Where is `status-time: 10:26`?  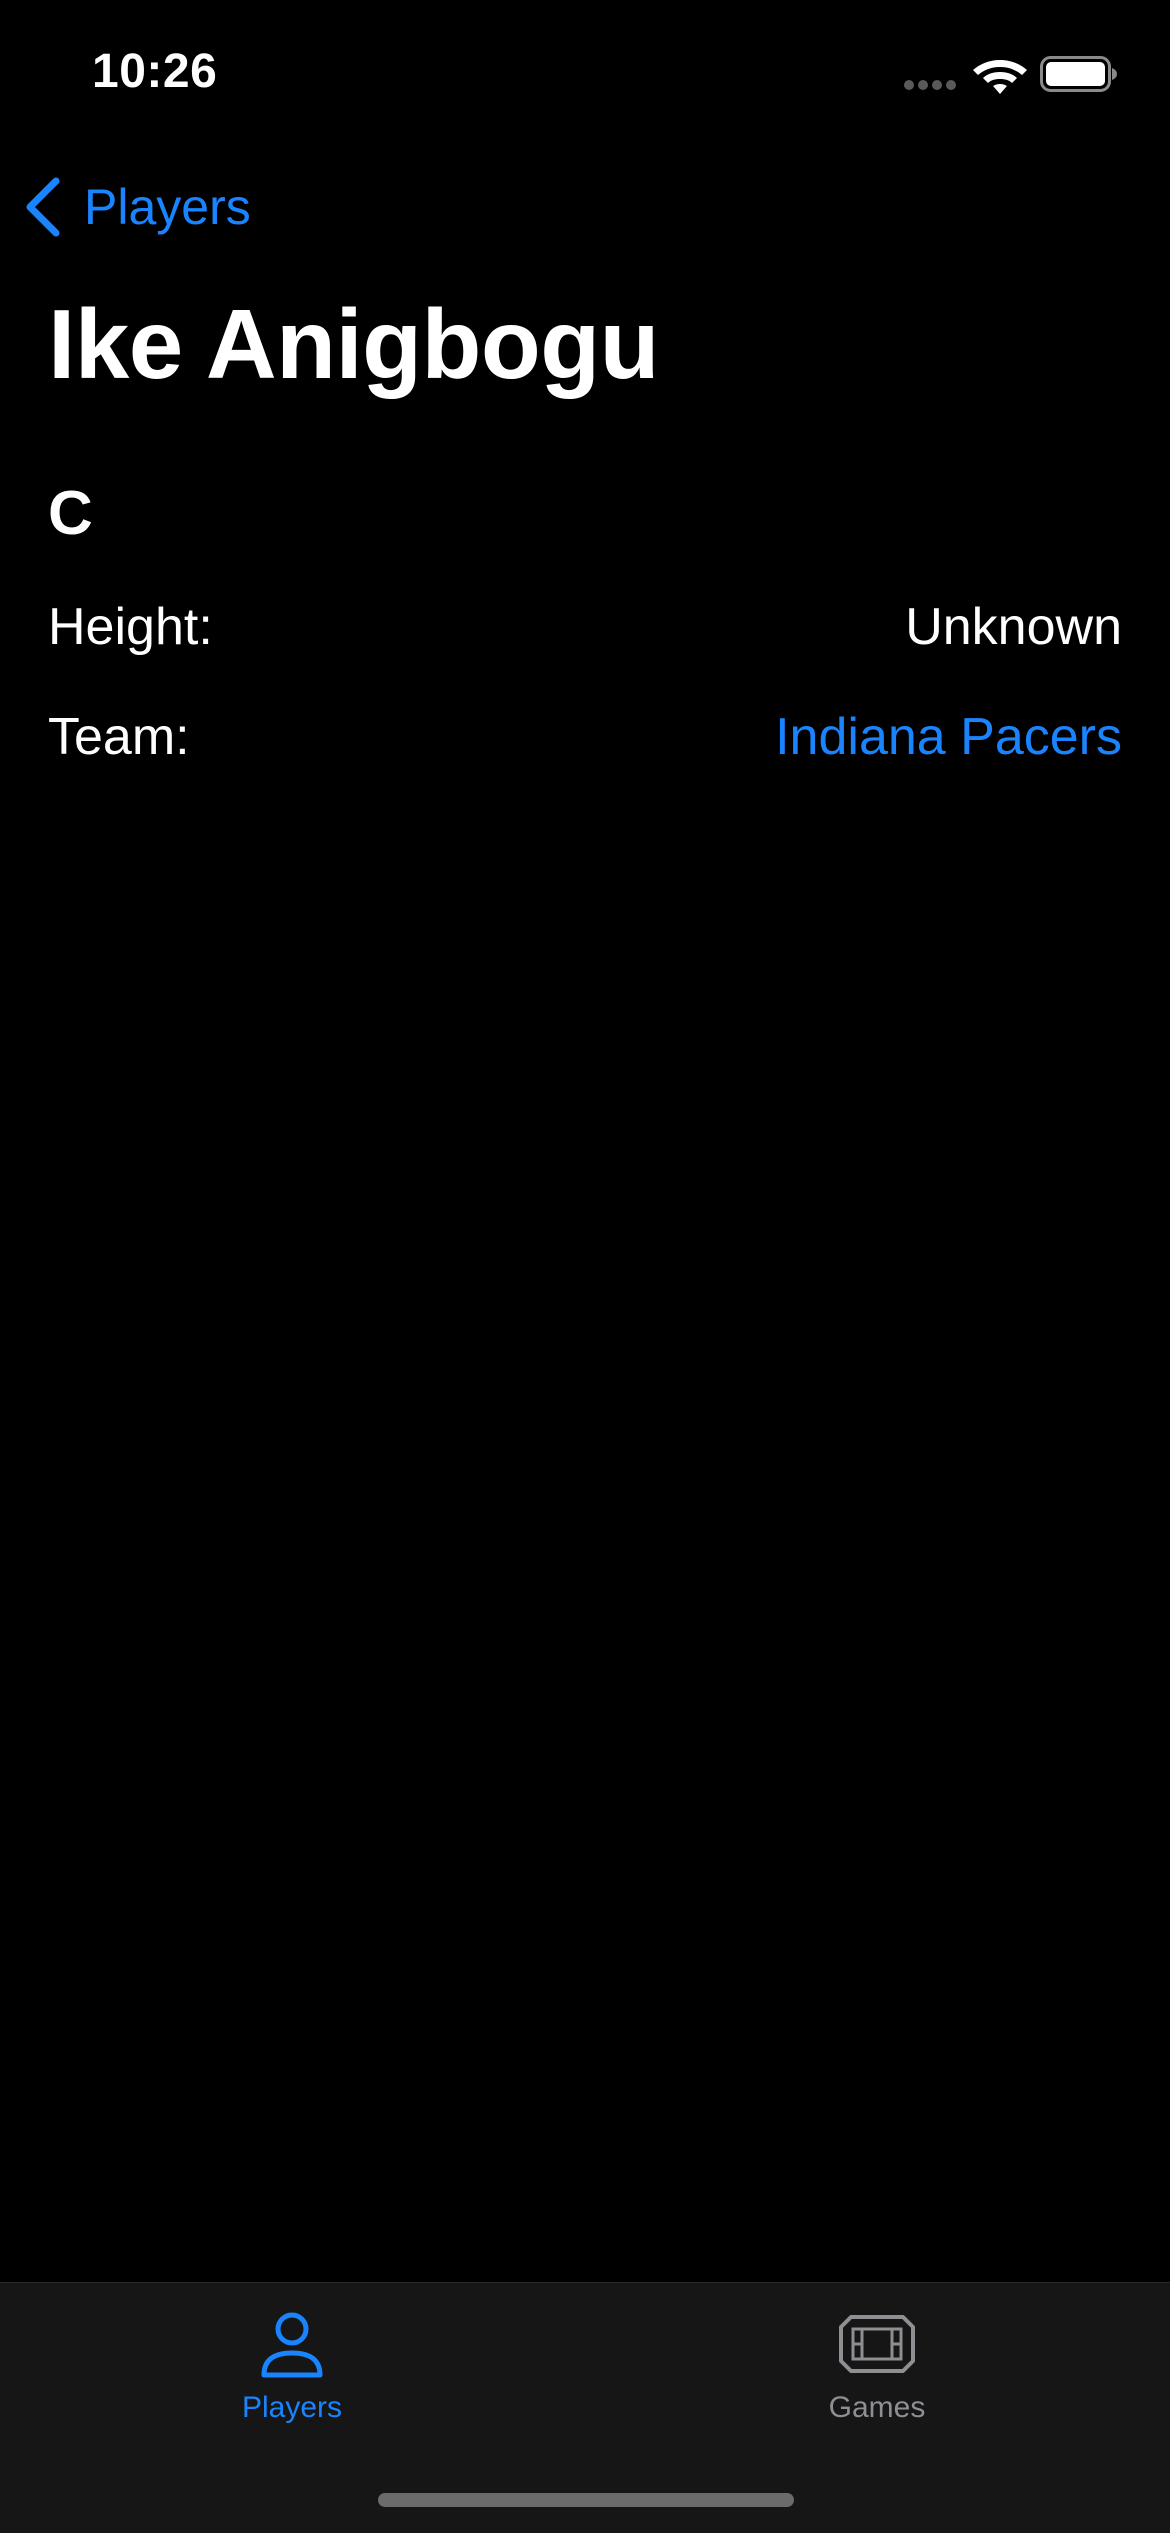
status-time: 10:26 is located at coordinates (155, 71).